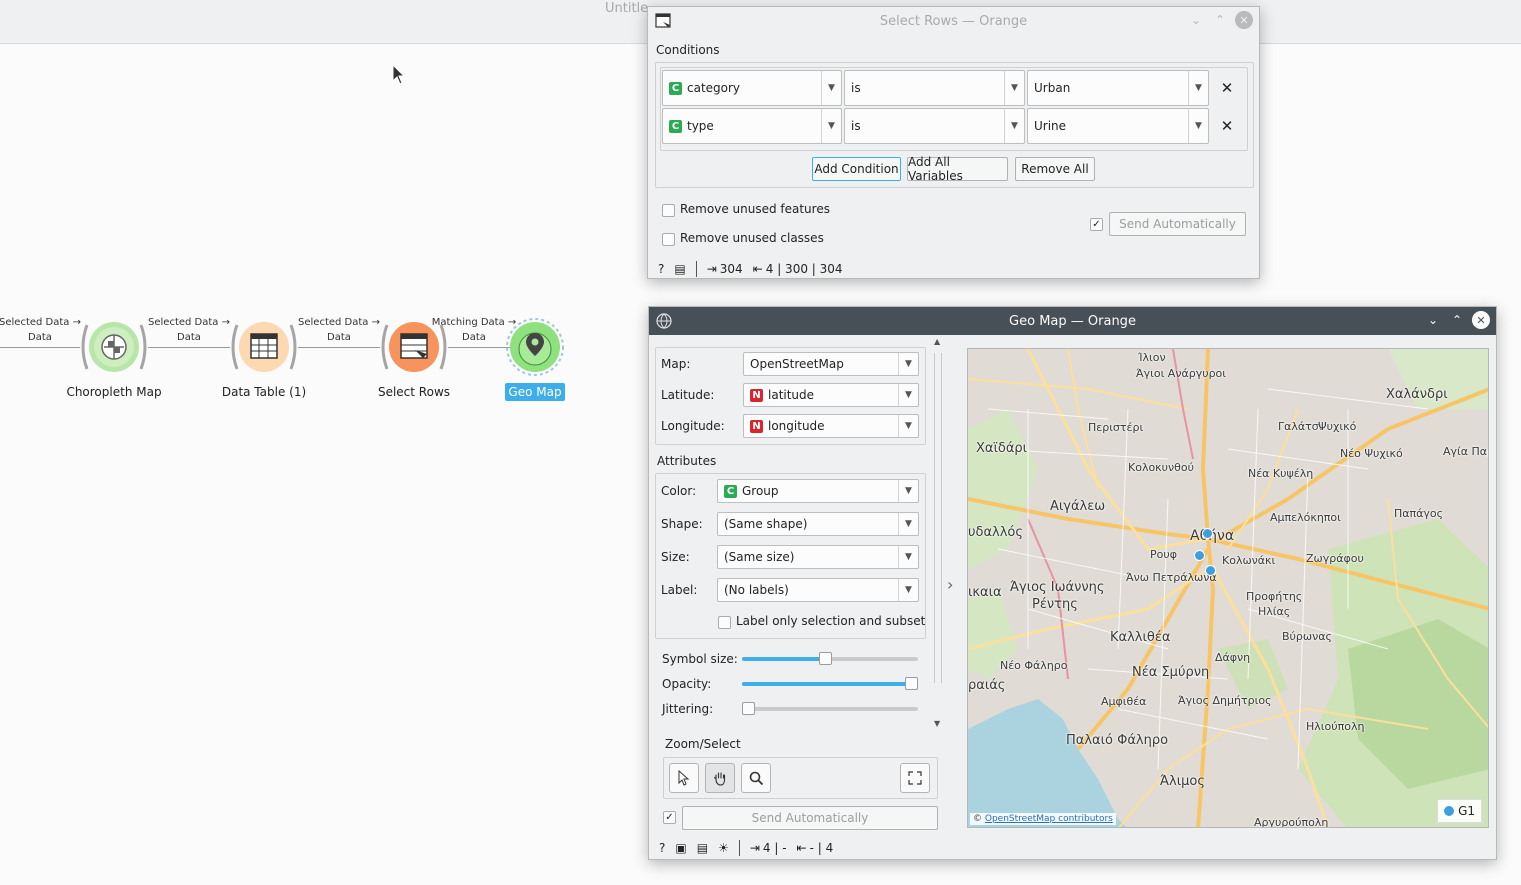  Describe the element at coordinates (818, 524) in the screenshot. I see `shape-combo: (Same shape) ▼` at that location.